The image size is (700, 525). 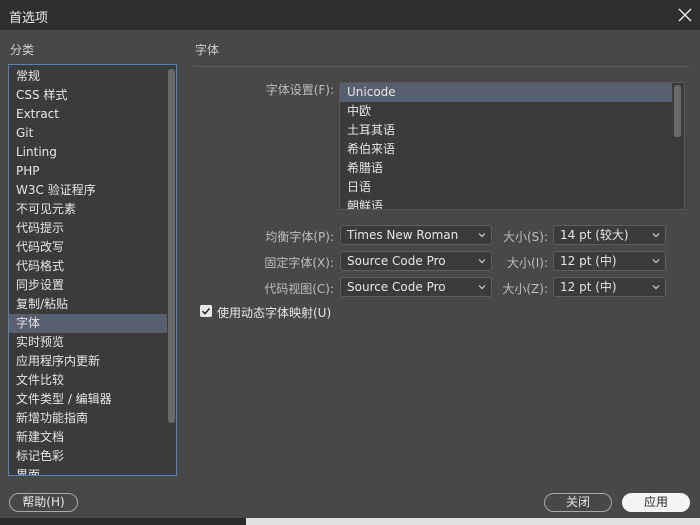 What do you see at coordinates (506, 111) in the screenshot?
I see `encoding-item: 中欧` at bounding box center [506, 111].